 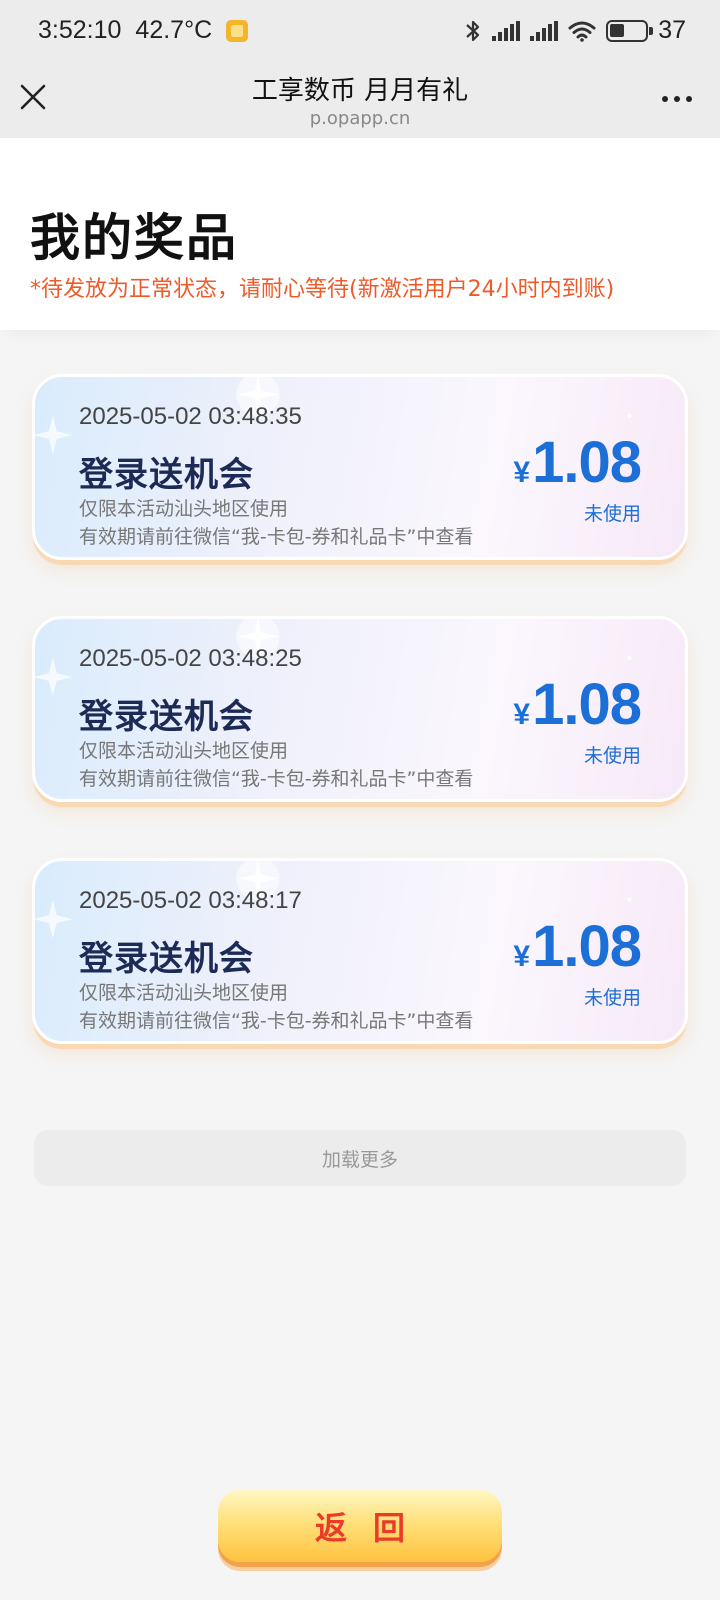 I want to click on status-left: 3:52:10 42.7°C, so click(x=143, y=30).